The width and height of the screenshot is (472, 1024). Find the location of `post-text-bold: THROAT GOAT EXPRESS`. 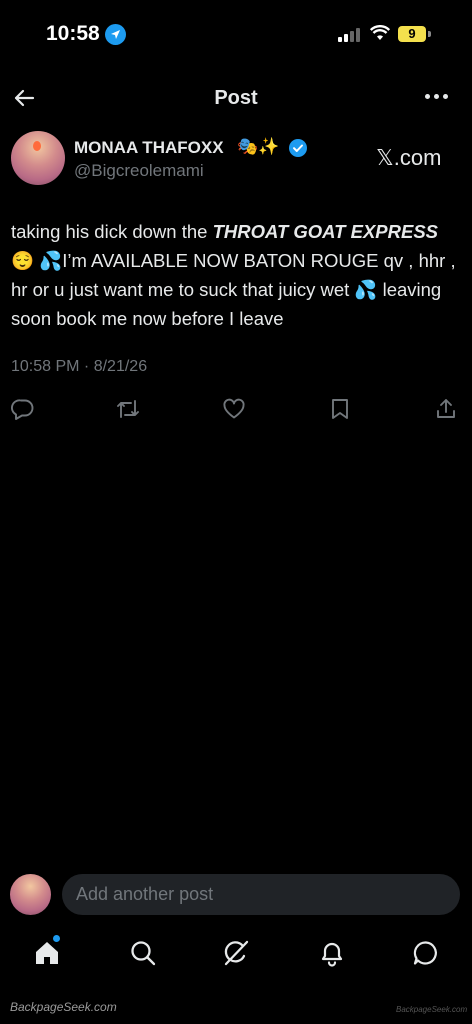

post-text-bold: THROAT GOAT EXPRESS is located at coordinates (325, 231).